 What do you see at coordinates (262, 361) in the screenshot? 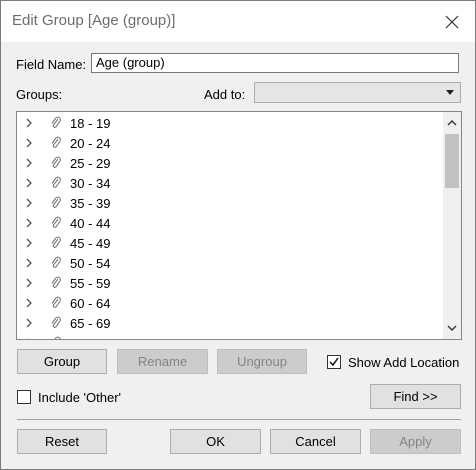
I see `ungroup-button: Ungroup` at bounding box center [262, 361].